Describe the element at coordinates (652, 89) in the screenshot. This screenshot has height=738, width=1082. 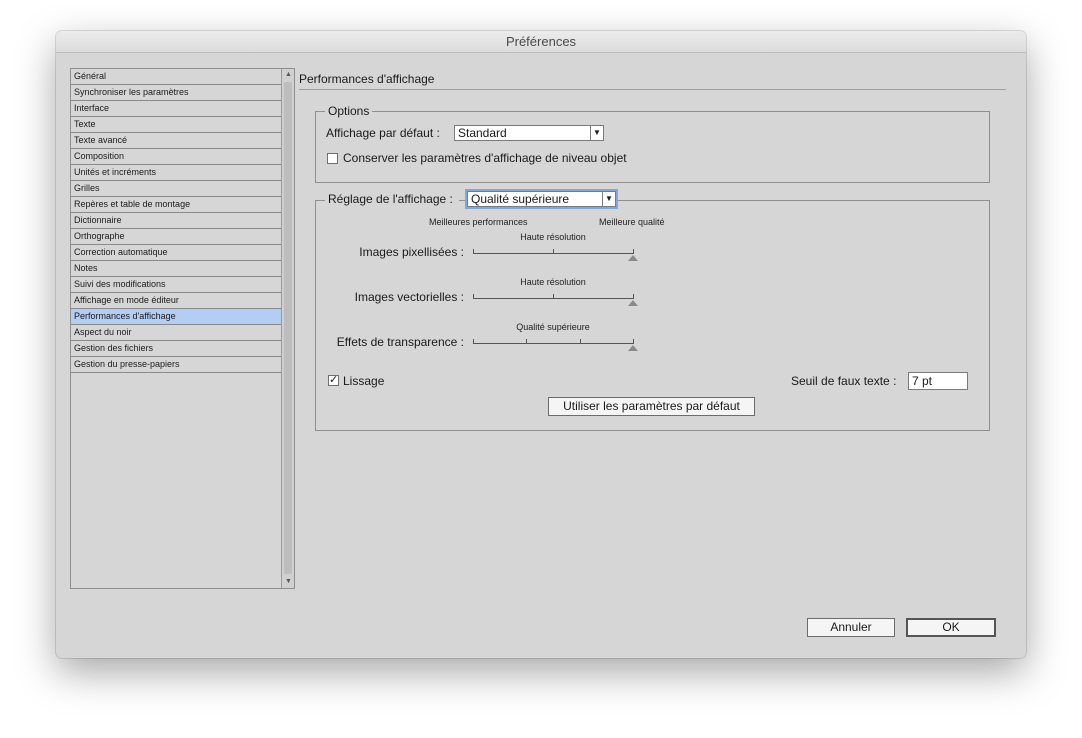
I see `panel-divider` at that location.